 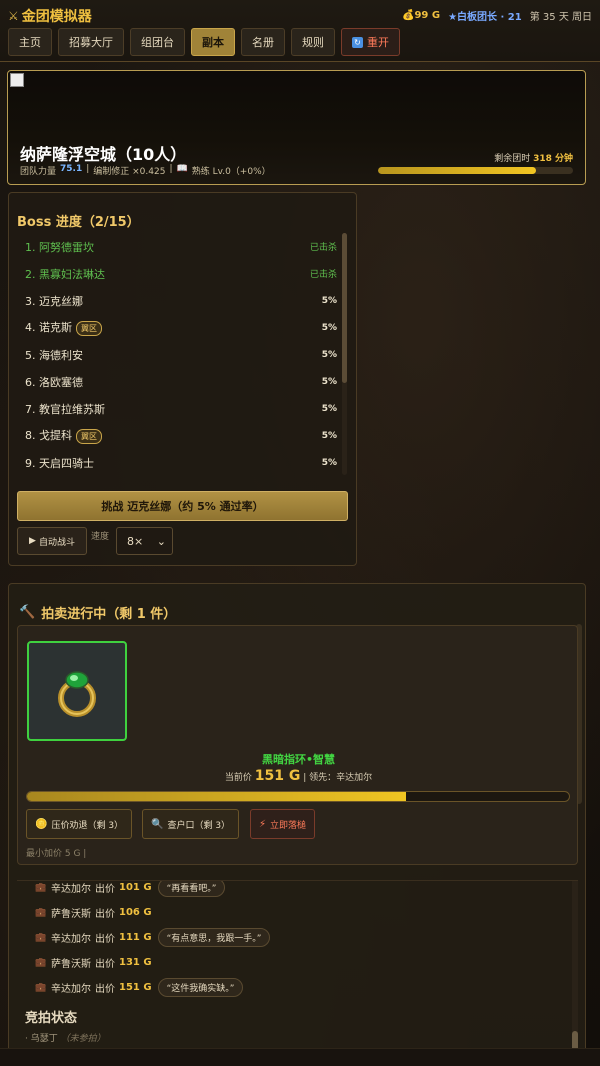 What do you see at coordinates (135, 912) in the screenshot?
I see `bid-price: 106 G` at bounding box center [135, 912].